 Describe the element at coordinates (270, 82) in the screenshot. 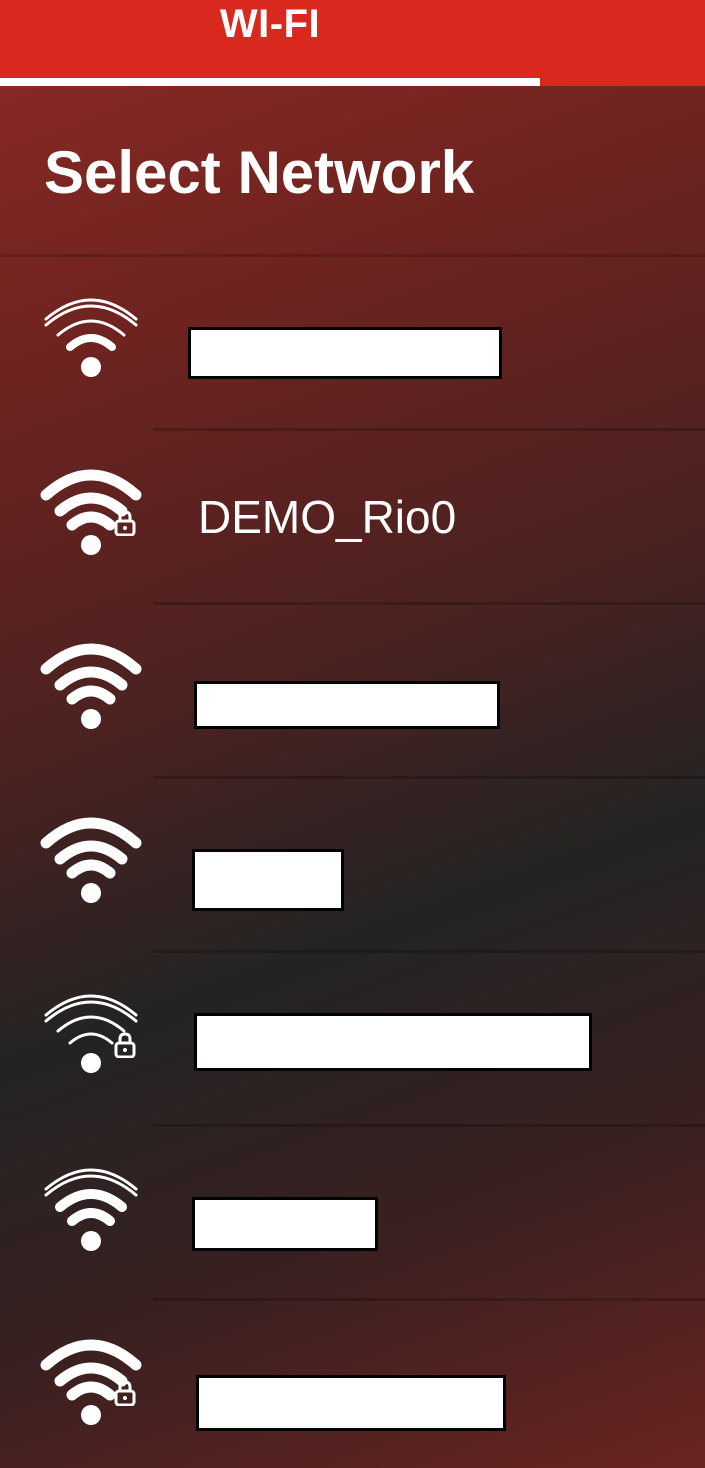

I see `tab-indicator` at that location.